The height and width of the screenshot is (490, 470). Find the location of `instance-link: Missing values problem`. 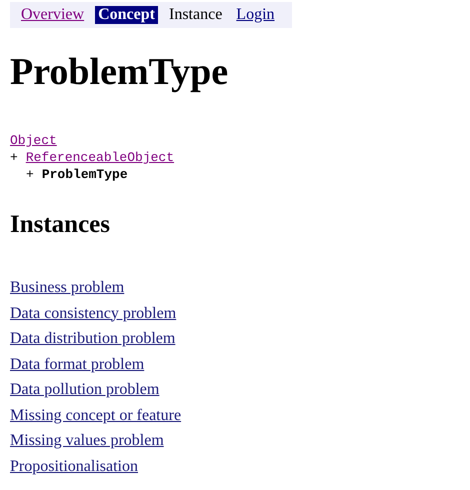

instance-link: Missing values problem is located at coordinates (87, 441).